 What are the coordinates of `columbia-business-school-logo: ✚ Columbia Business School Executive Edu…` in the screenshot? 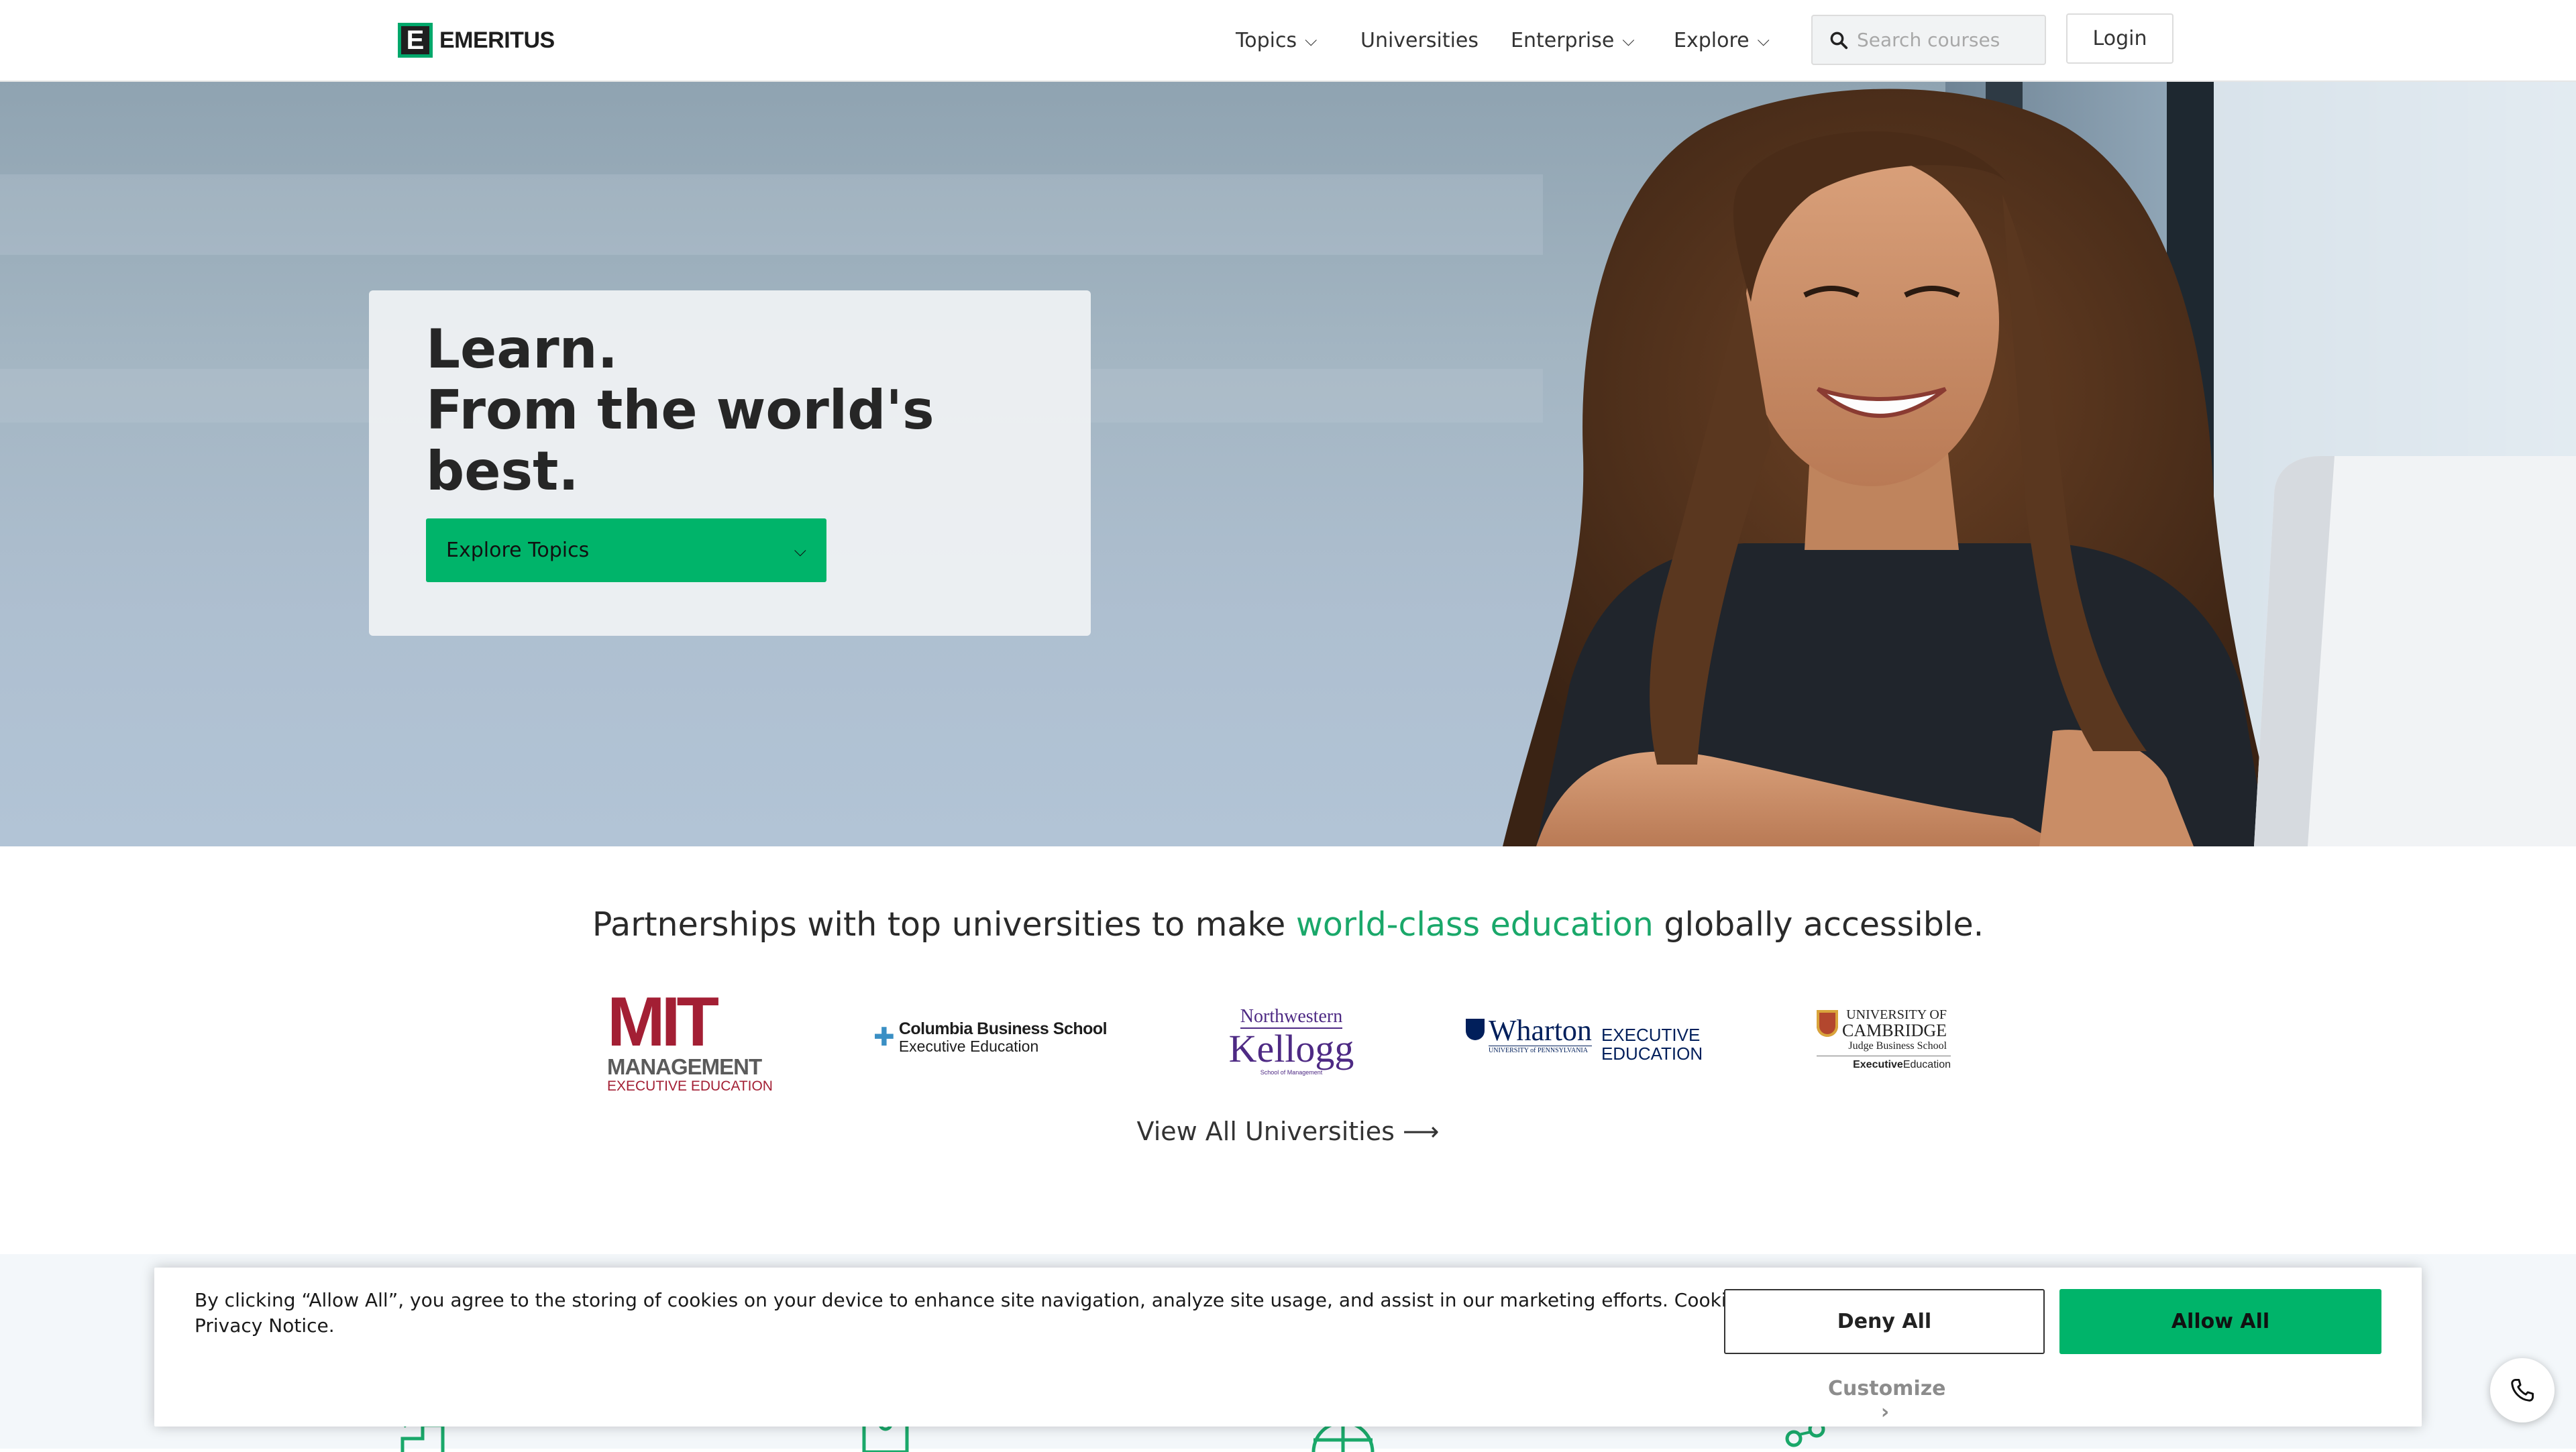 It's located at (994, 1073).